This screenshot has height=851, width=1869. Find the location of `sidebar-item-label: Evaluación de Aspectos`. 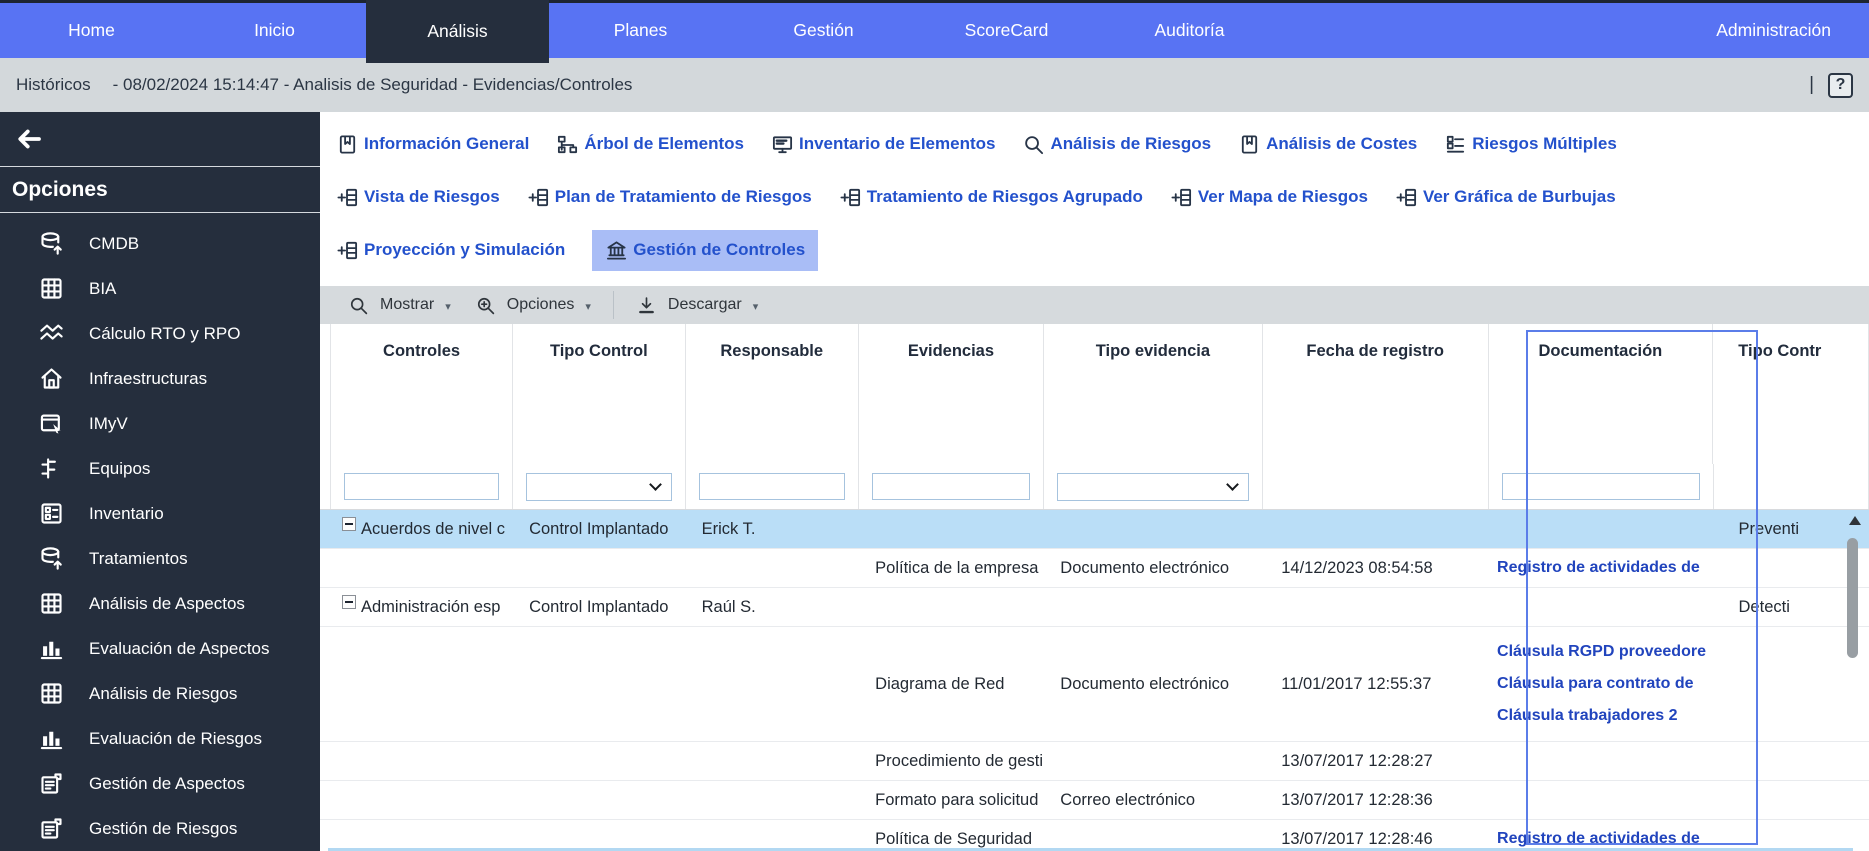

sidebar-item-label: Evaluación de Aspectos is located at coordinates (179, 648).